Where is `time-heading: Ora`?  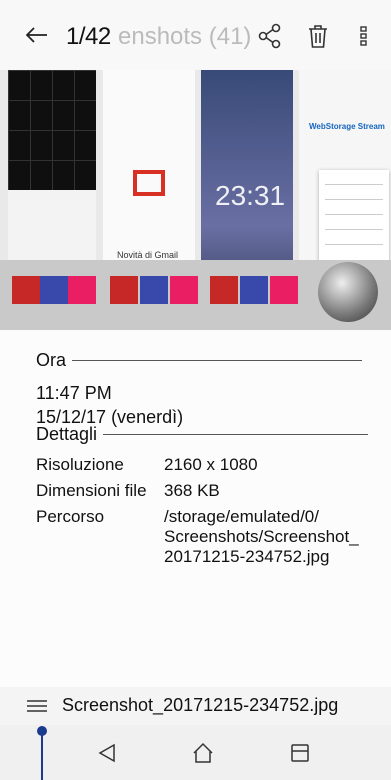 time-heading: Ora is located at coordinates (51, 360).